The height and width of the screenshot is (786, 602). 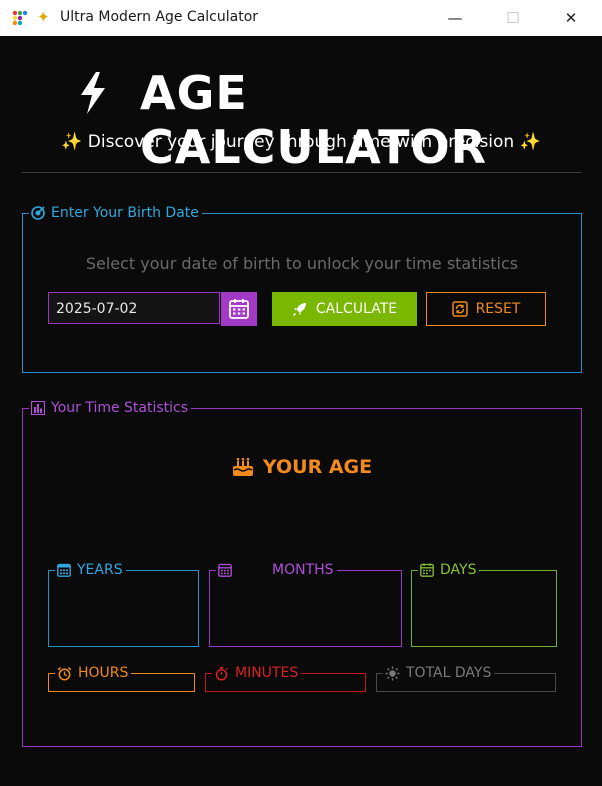 What do you see at coordinates (356, 309) in the screenshot?
I see `calculate-label: CALCULATE` at bounding box center [356, 309].